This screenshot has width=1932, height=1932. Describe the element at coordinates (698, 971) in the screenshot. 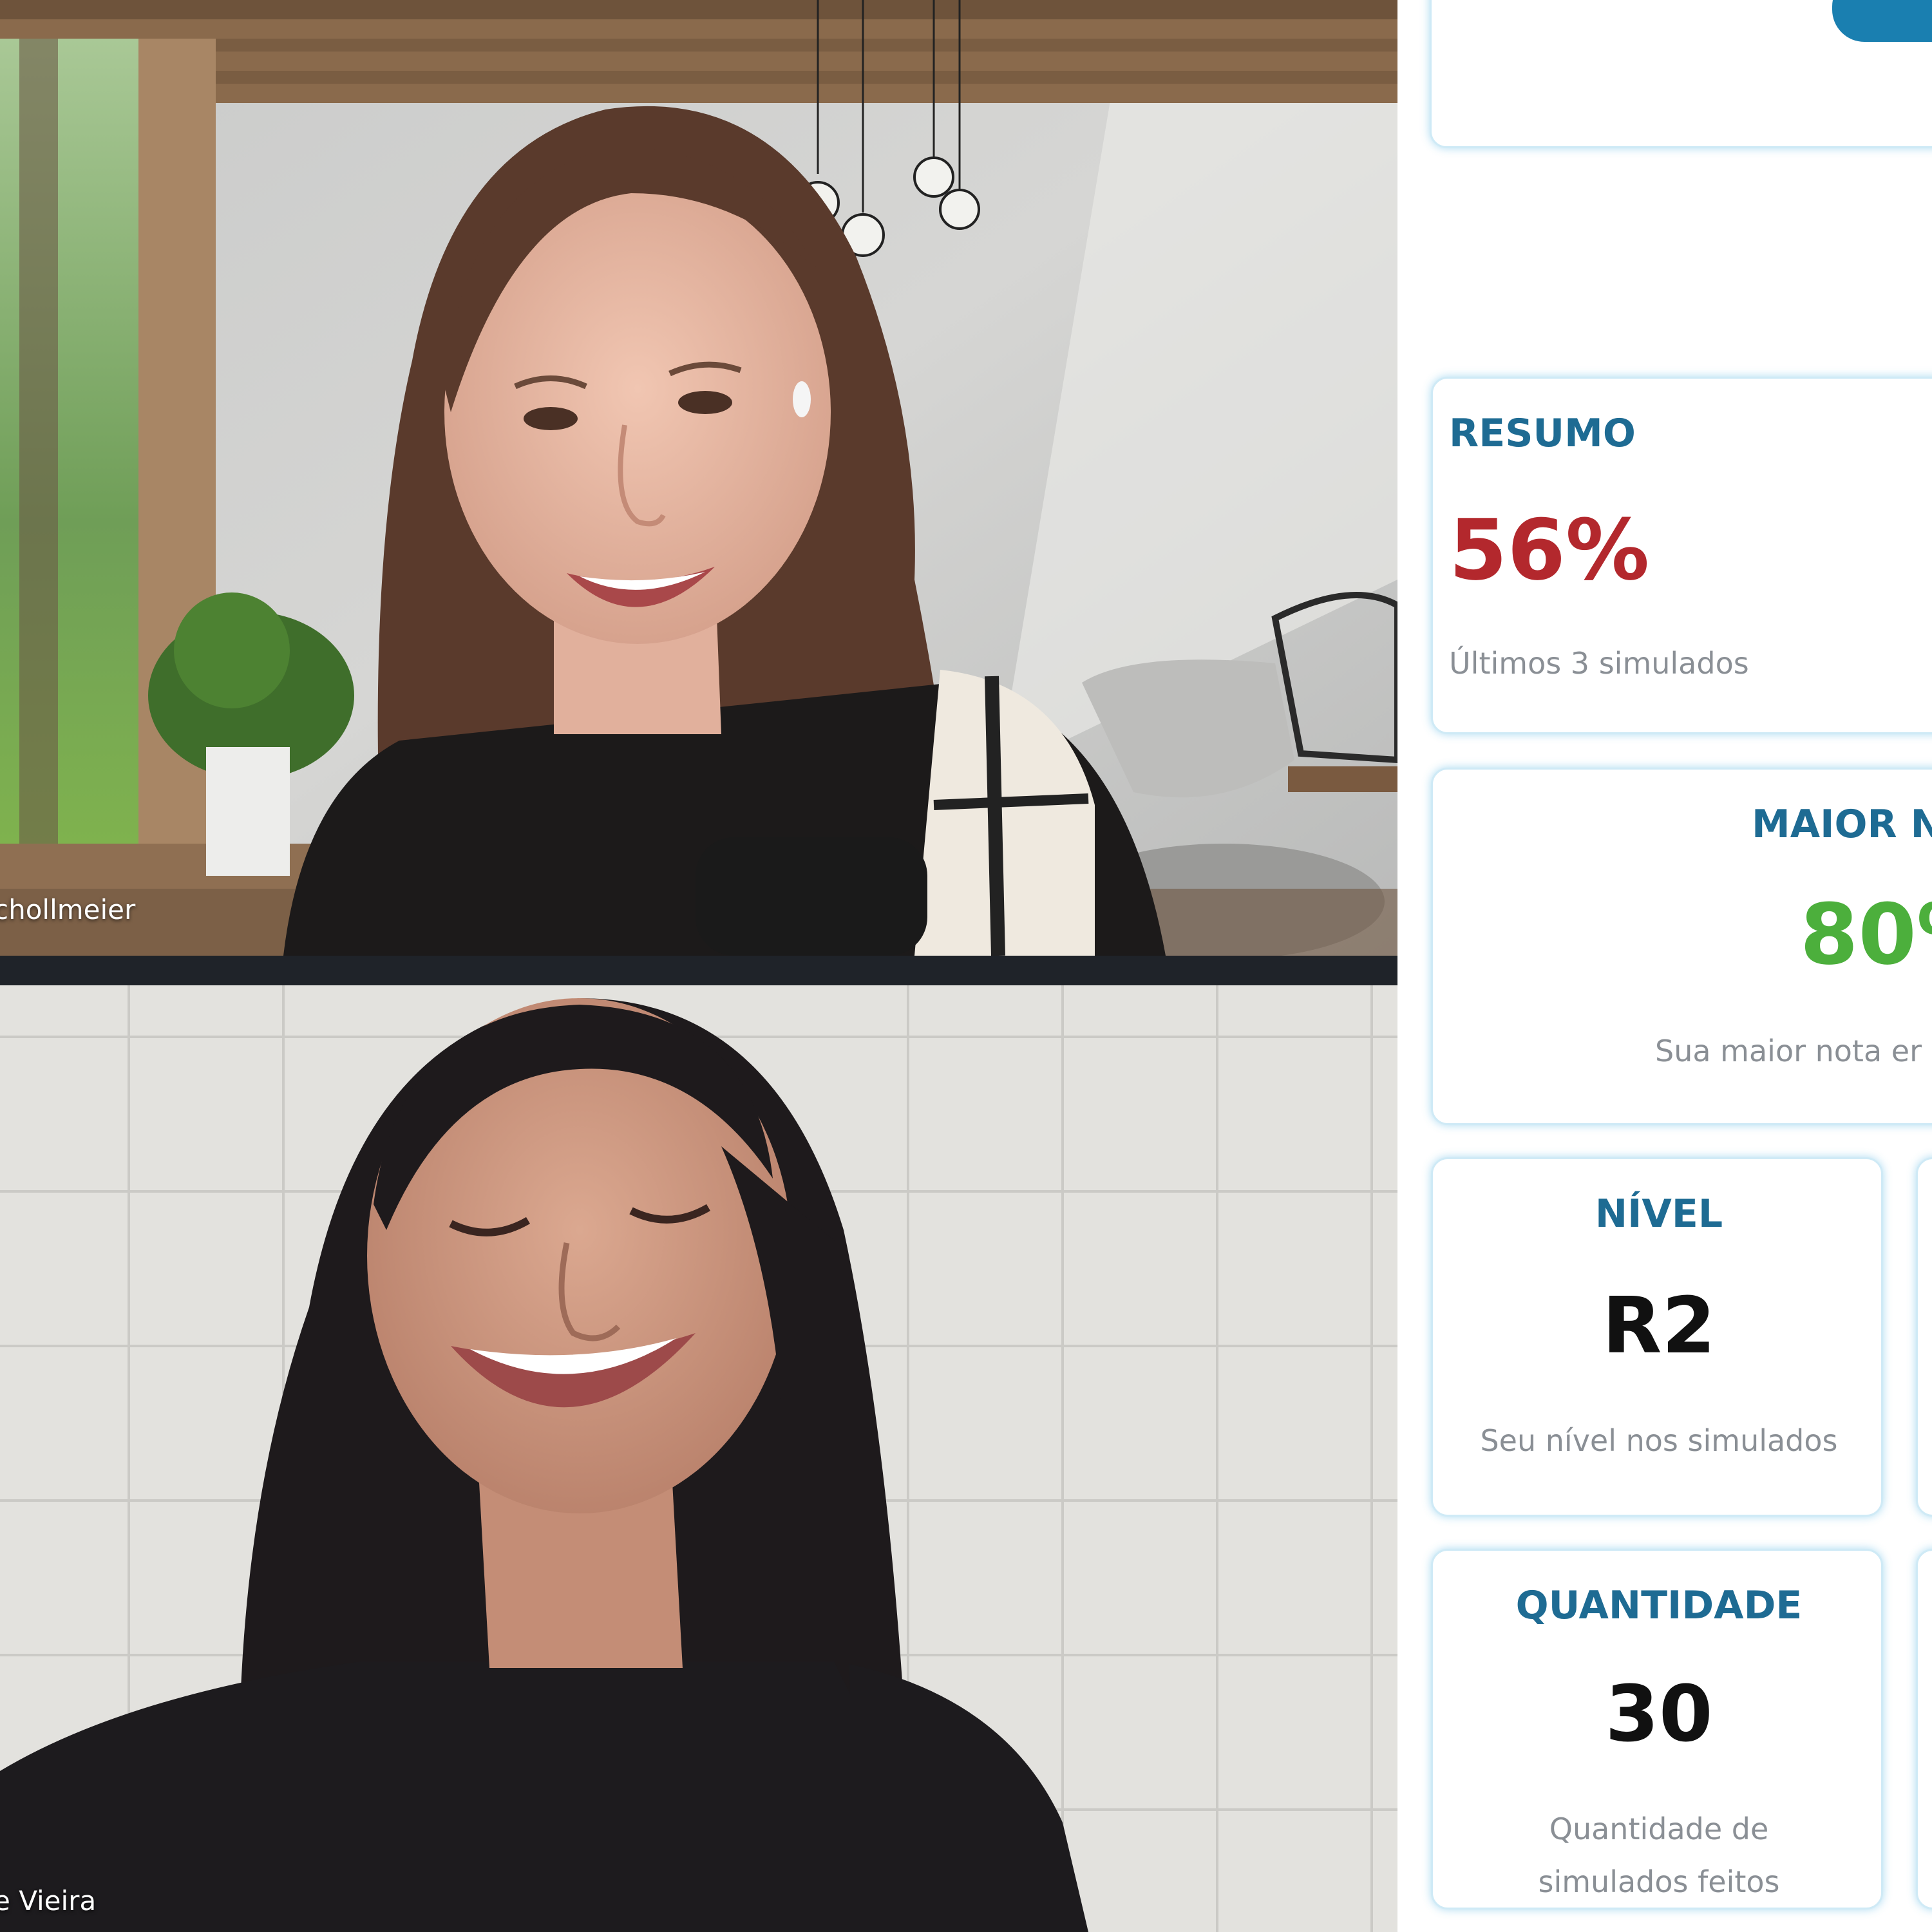

I see `tile-separator` at that location.